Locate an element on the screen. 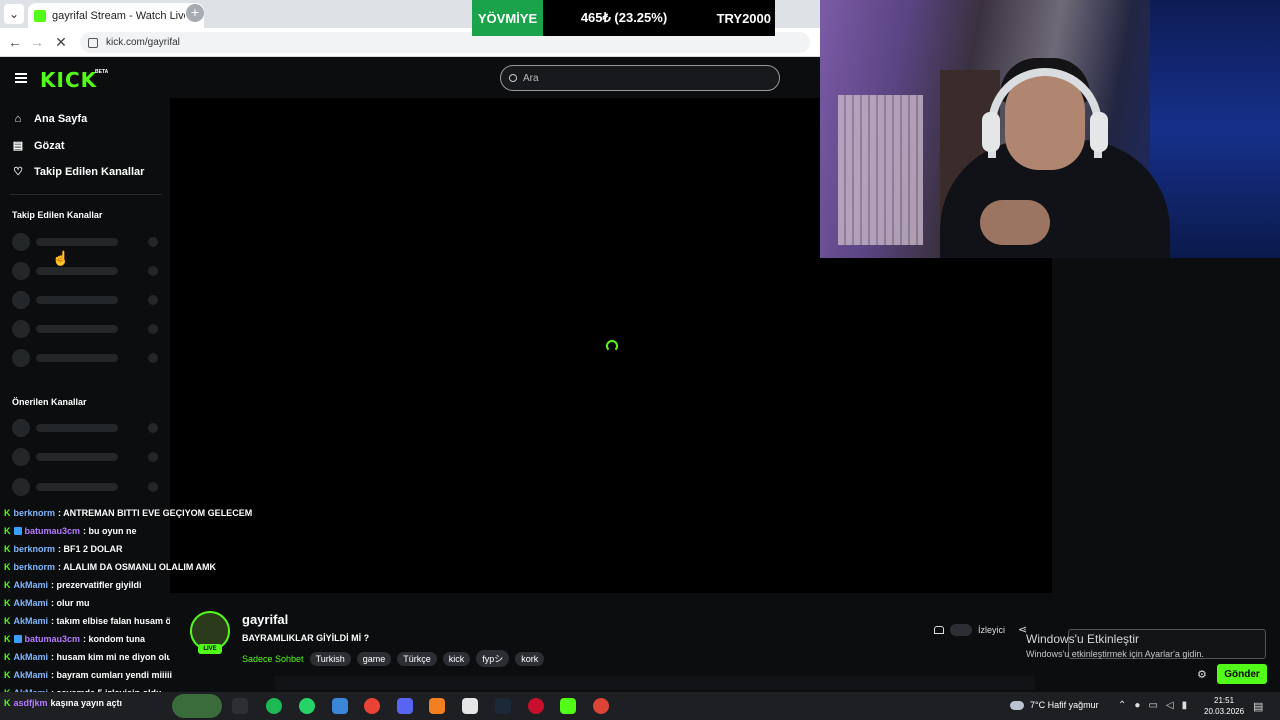  microphone-icon: ● is located at coordinates (1137, 705).